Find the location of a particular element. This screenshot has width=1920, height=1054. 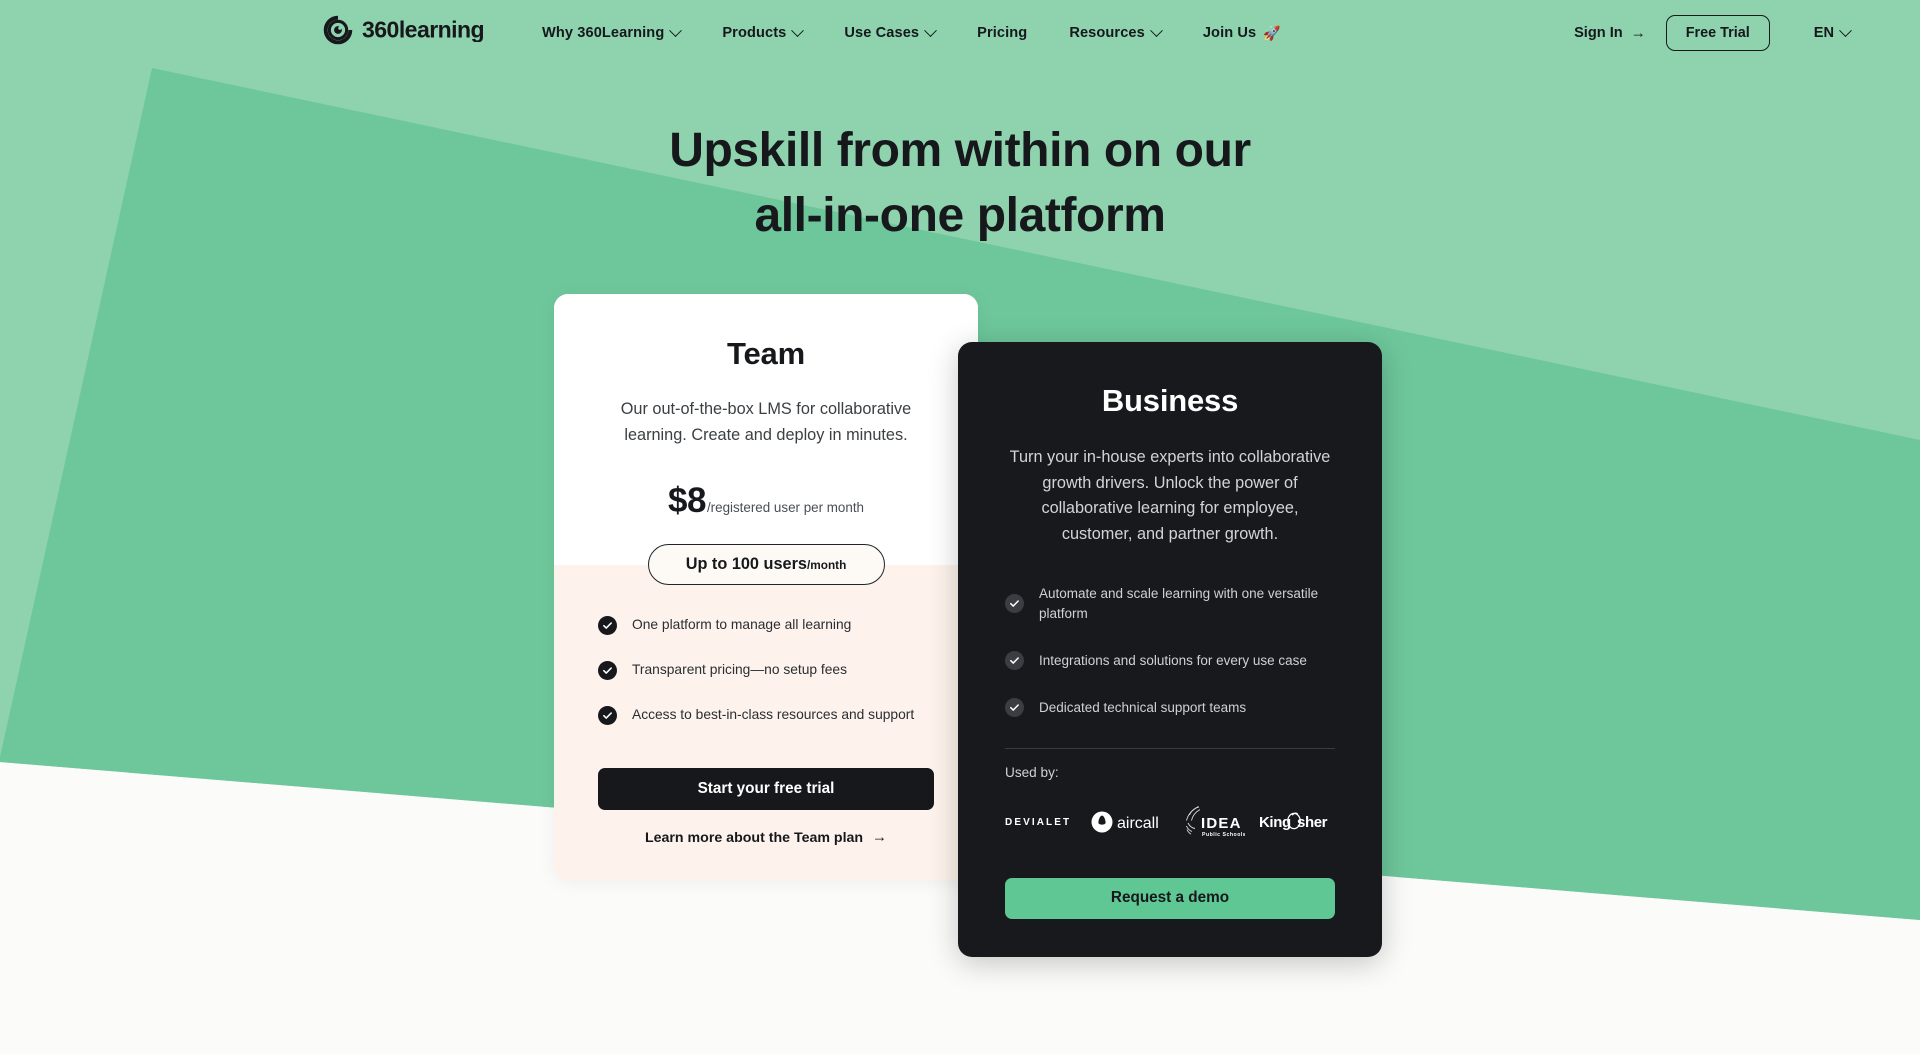

nav-item-label: Use Cases is located at coordinates (882, 33).